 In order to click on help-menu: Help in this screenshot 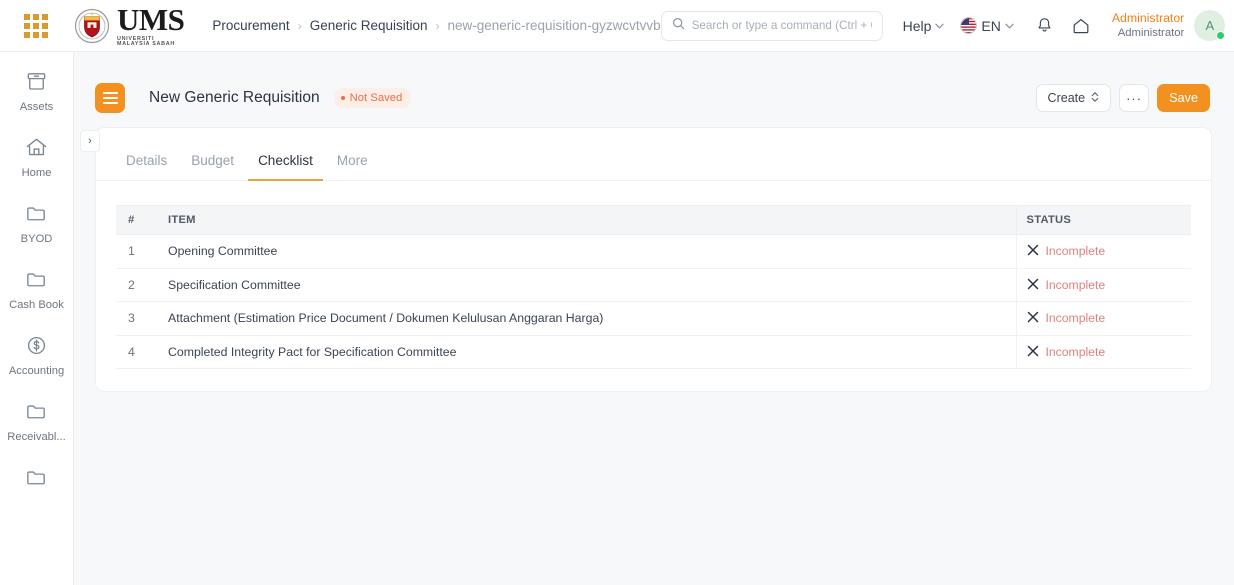, I will do `click(924, 26)`.